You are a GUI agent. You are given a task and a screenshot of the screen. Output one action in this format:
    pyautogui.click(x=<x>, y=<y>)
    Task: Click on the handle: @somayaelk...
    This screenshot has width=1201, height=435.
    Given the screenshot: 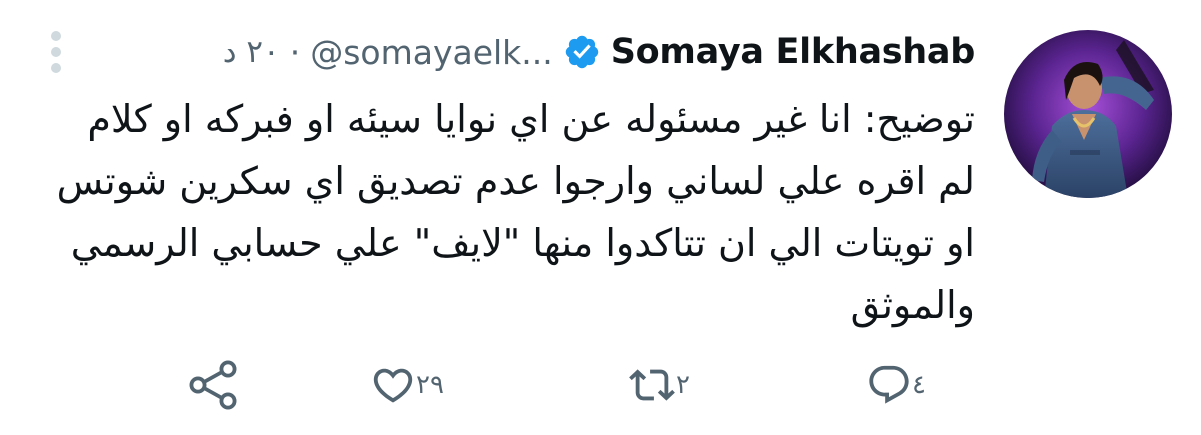 What is the action you would take?
    pyautogui.click(x=431, y=52)
    